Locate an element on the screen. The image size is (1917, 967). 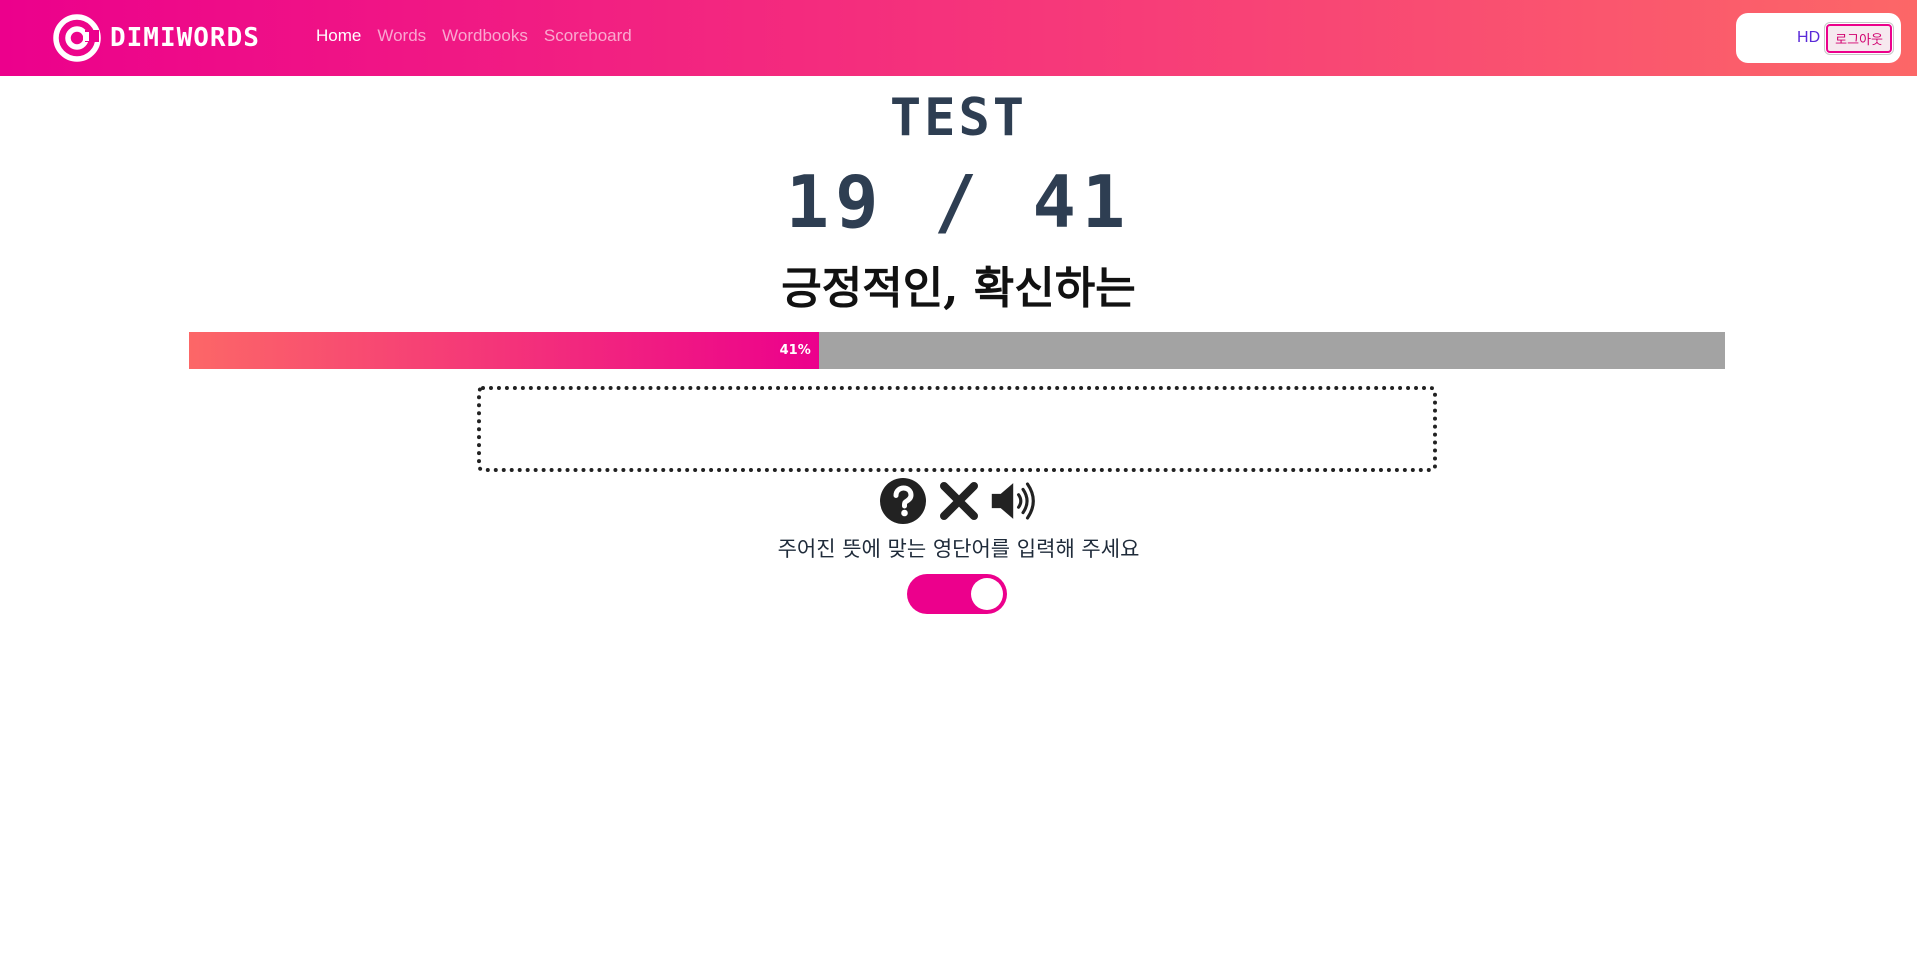
word-meaning: 긍정적인, 확신하는 is located at coordinates (958, 288).